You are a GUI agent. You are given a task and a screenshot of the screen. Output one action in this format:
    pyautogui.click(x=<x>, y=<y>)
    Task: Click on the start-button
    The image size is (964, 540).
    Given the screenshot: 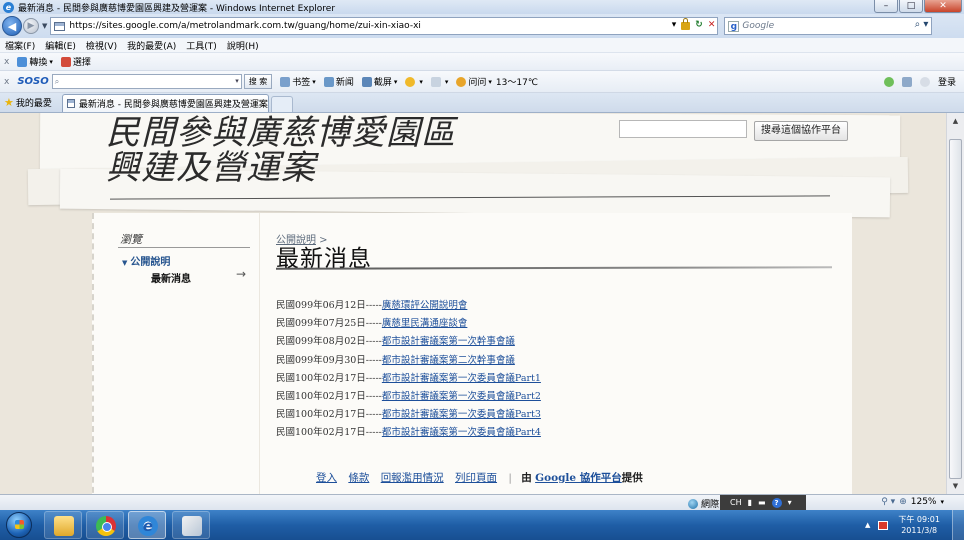 What is the action you would take?
    pyautogui.click(x=19, y=525)
    